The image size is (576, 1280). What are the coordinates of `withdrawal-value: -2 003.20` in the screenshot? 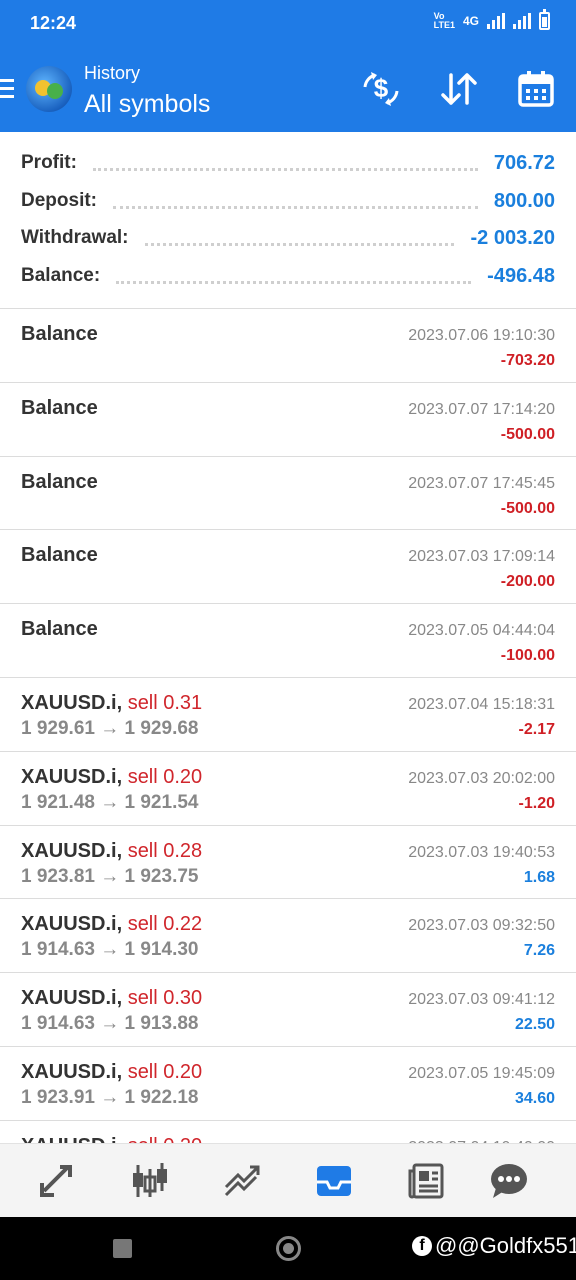 It's located at (512, 237).